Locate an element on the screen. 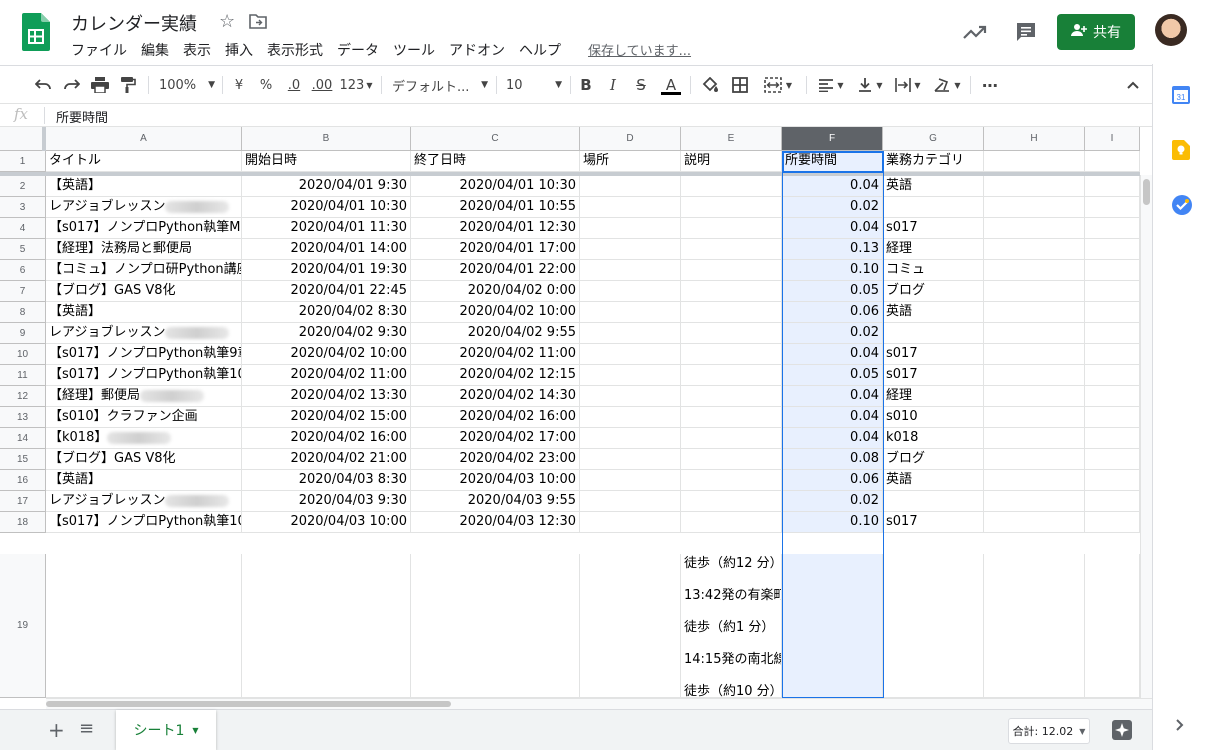 This screenshot has width=1207, height=750. cell-duration: 0.02 is located at coordinates (832, 501).